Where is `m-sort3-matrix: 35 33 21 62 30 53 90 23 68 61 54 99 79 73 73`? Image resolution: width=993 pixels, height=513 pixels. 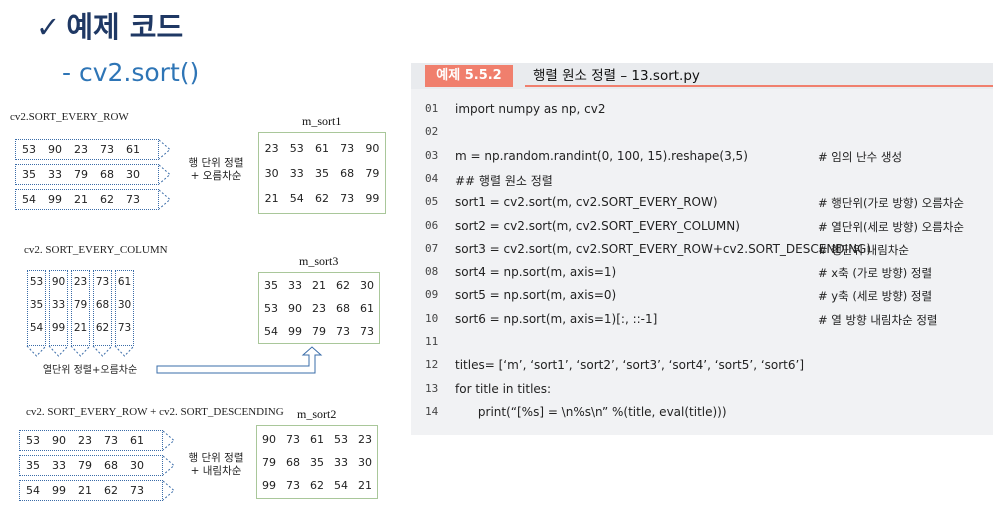
m-sort3-matrix: 35 33 21 62 30 53 90 23 68 61 54 99 79 73 73 is located at coordinates (319, 308).